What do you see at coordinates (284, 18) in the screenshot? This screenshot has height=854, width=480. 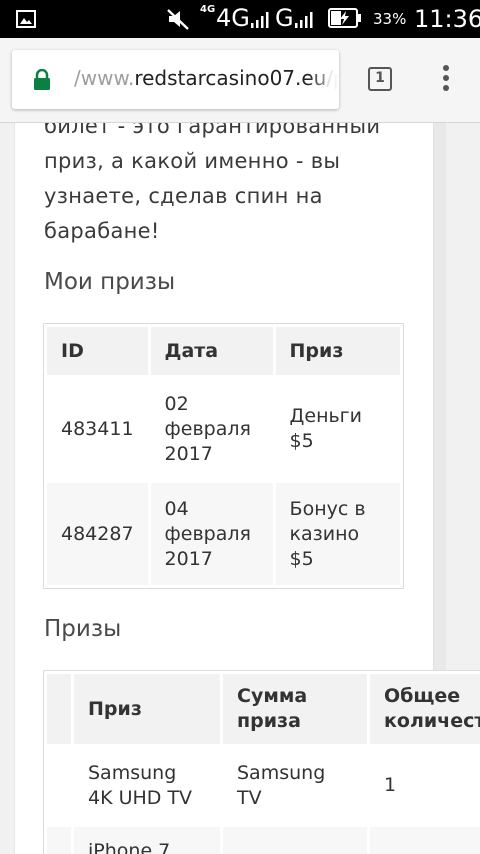 I see `network-type-2: G` at bounding box center [284, 18].